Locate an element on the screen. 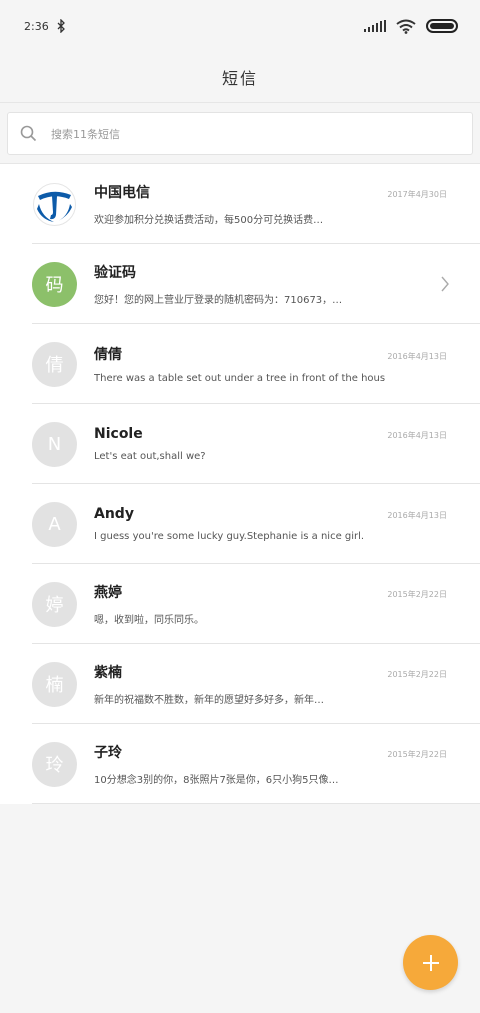 Image resolution: width=480 pixels, height=1013 pixels. signal-icon is located at coordinates (375, 26).